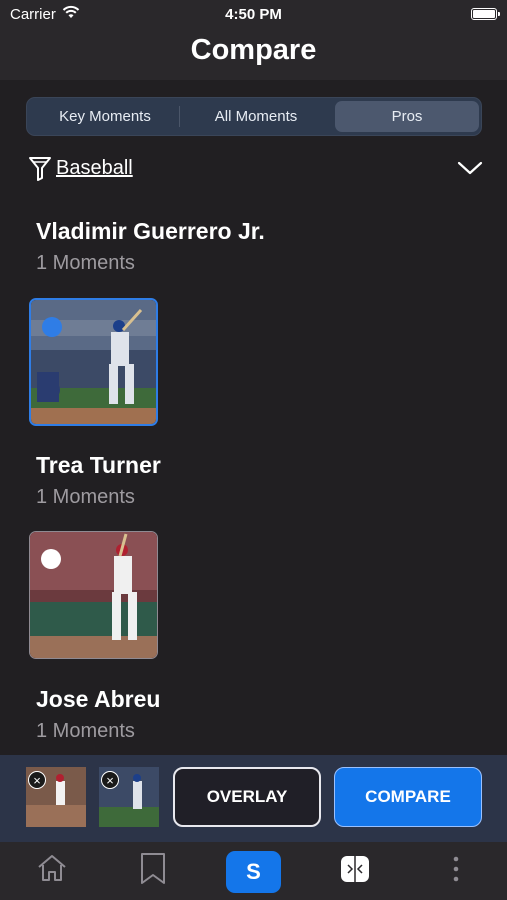 The image size is (507, 900). What do you see at coordinates (98, 699) in the screenshot?
I see `player-name: Jose Abreu` at bounding box center [98, 699].